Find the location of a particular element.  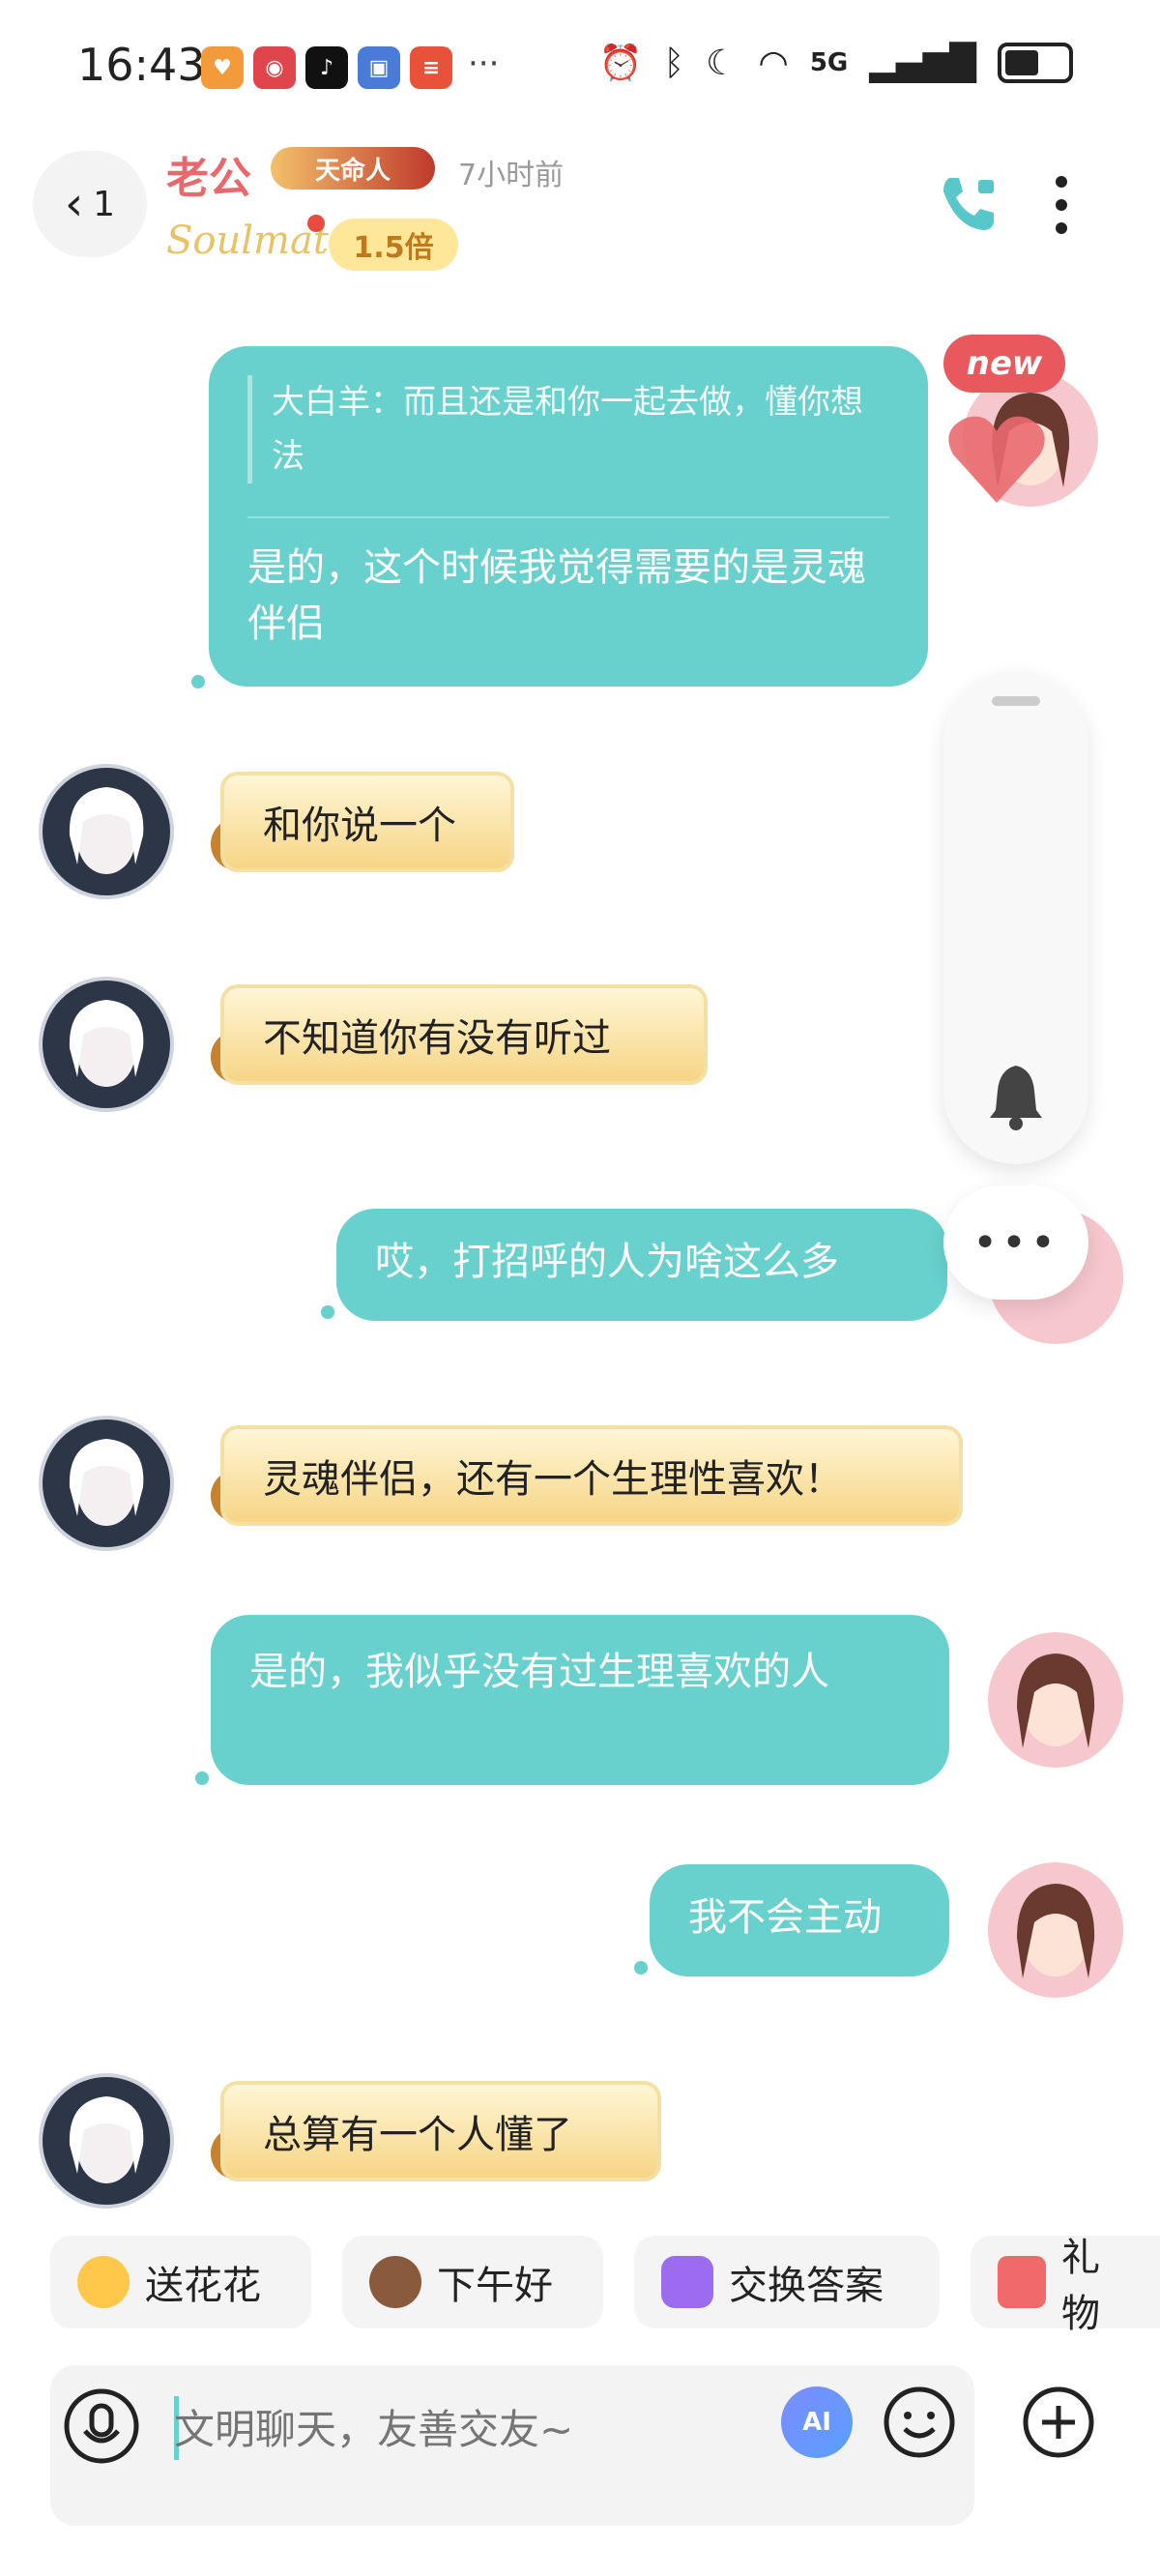

unread-count: 1 is located at coordinates (105, 204).